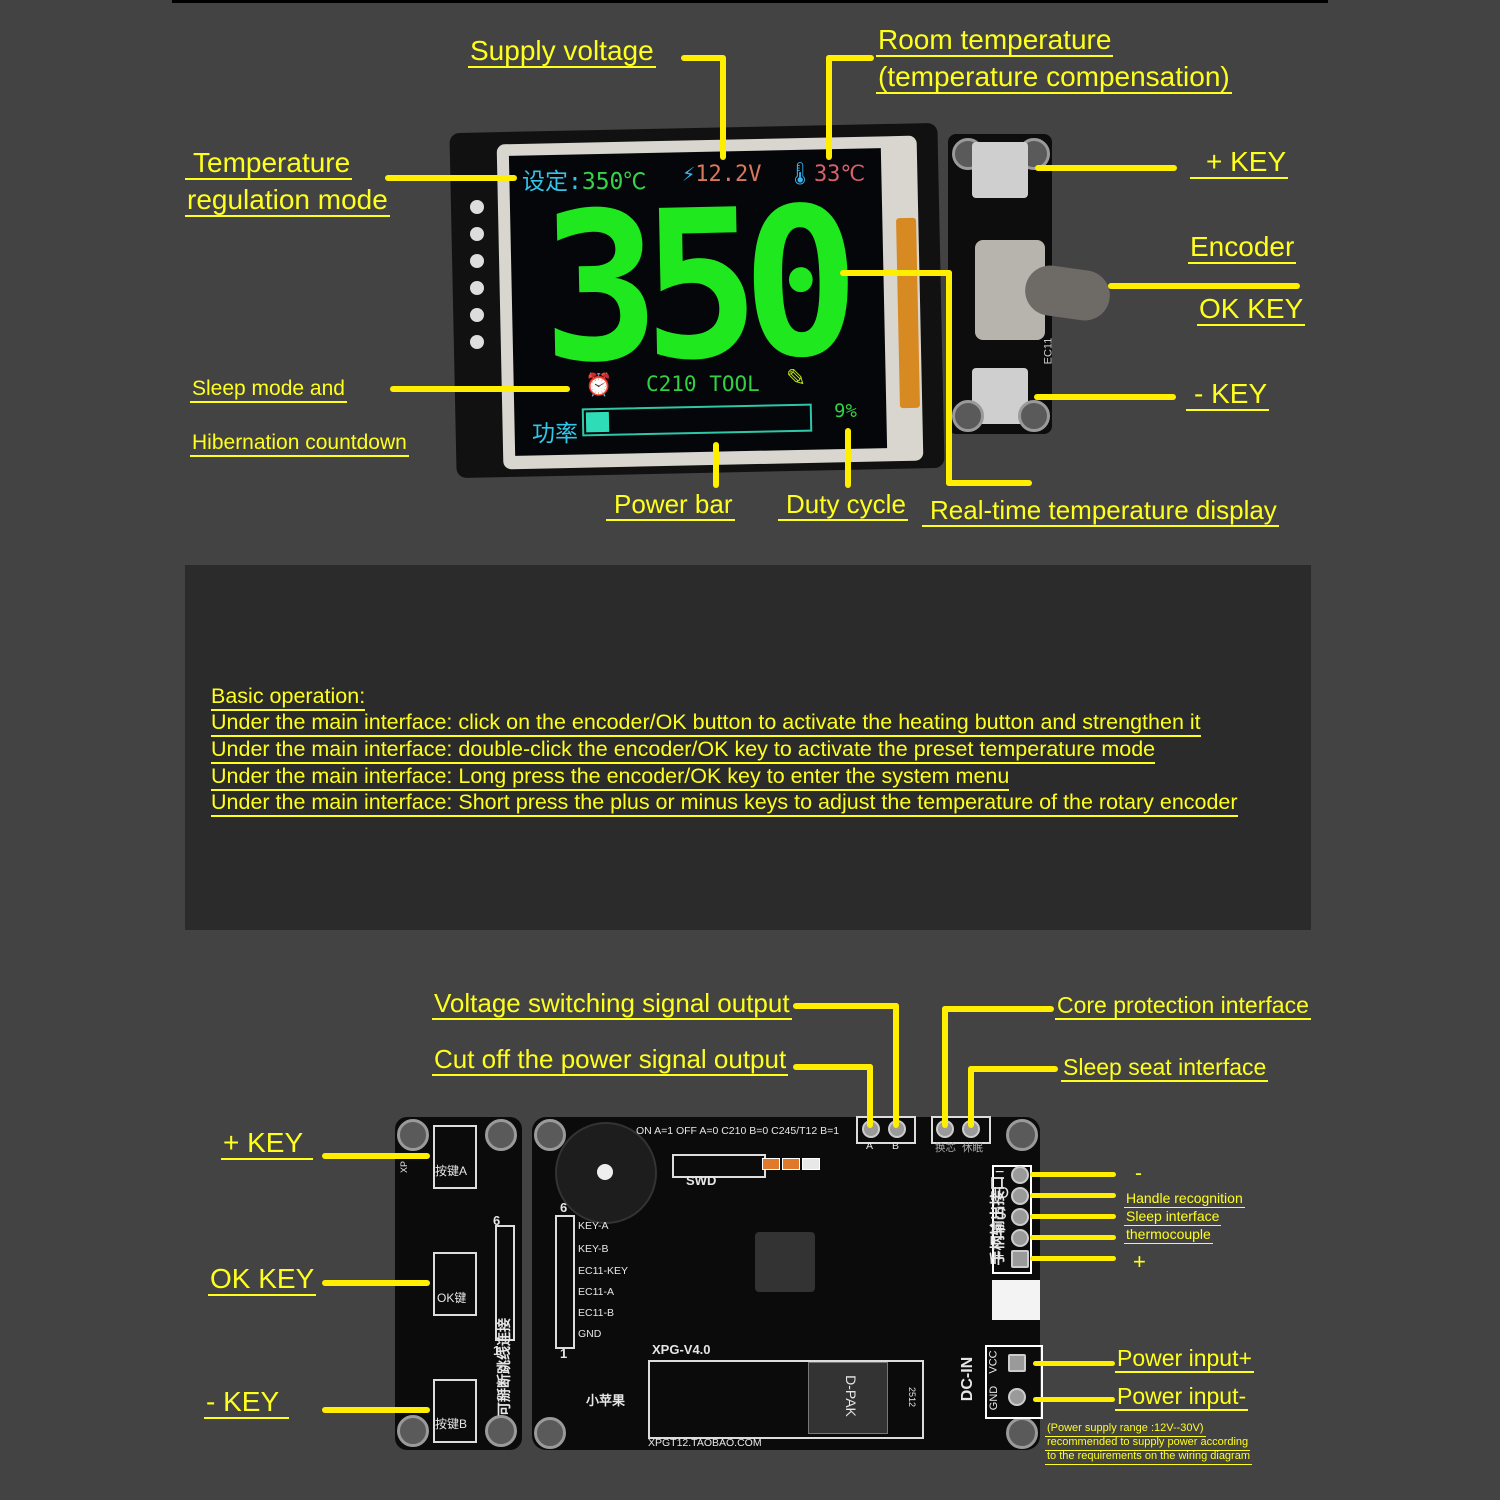  What do you see at coordinates (1001, 1235) in the screenshot?
I see `handle-pin-label: T` at bounding box center [1001, 1235].